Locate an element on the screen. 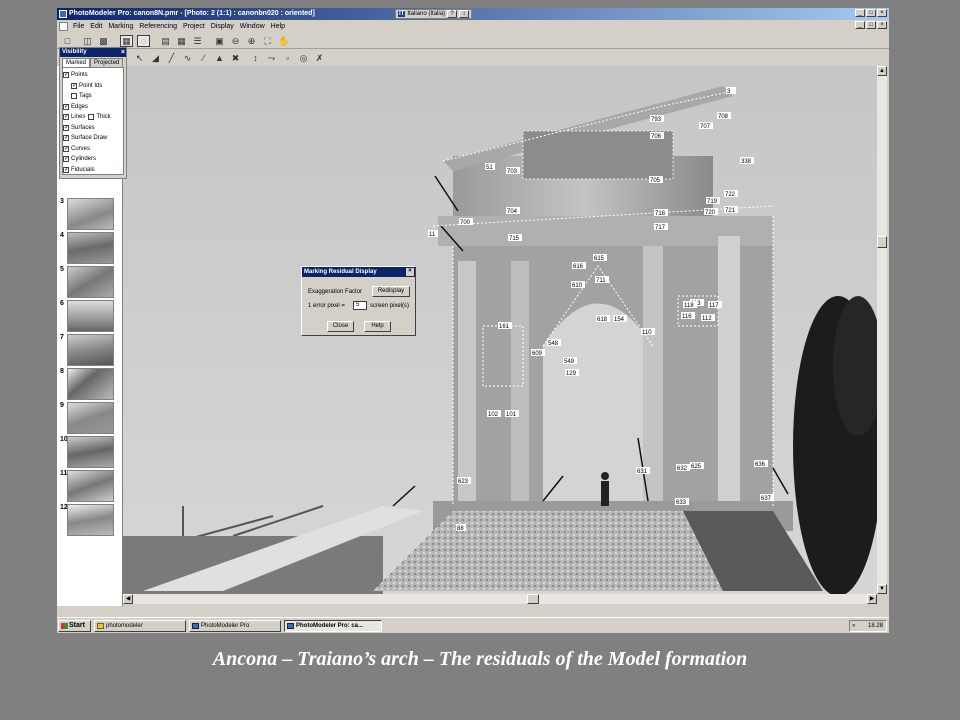  list-icon: ☰ is located at coordinates (197, 41).